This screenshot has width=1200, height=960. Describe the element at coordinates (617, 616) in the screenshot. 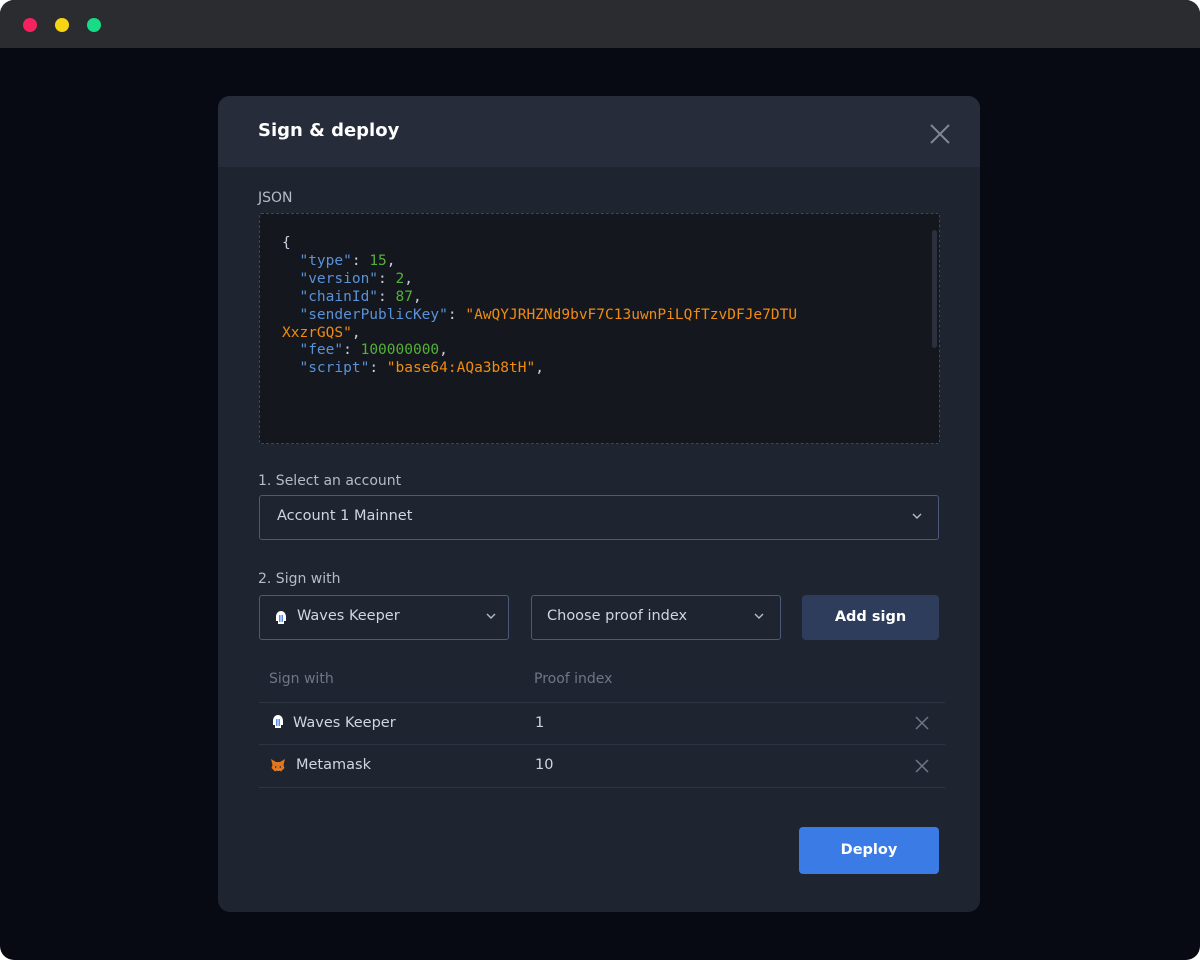

I see `proof-index-placeholder: Choose proof index` at that location.